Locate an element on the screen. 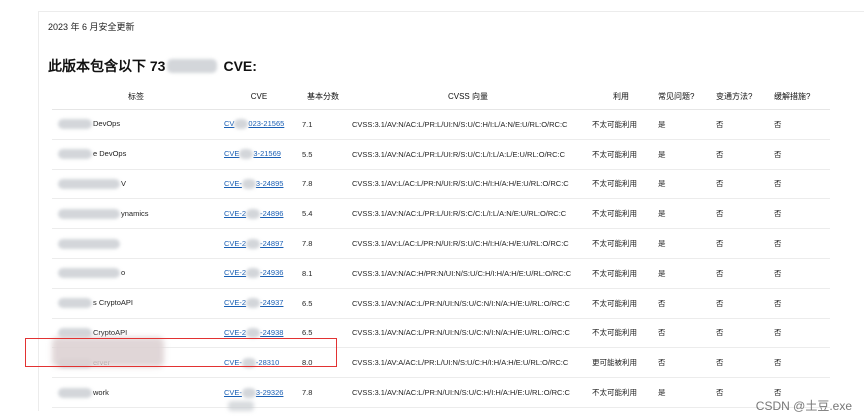 This screenshot has width=864, height=420. cve-link-prefix: CVE is located at coordinates (232, 154).